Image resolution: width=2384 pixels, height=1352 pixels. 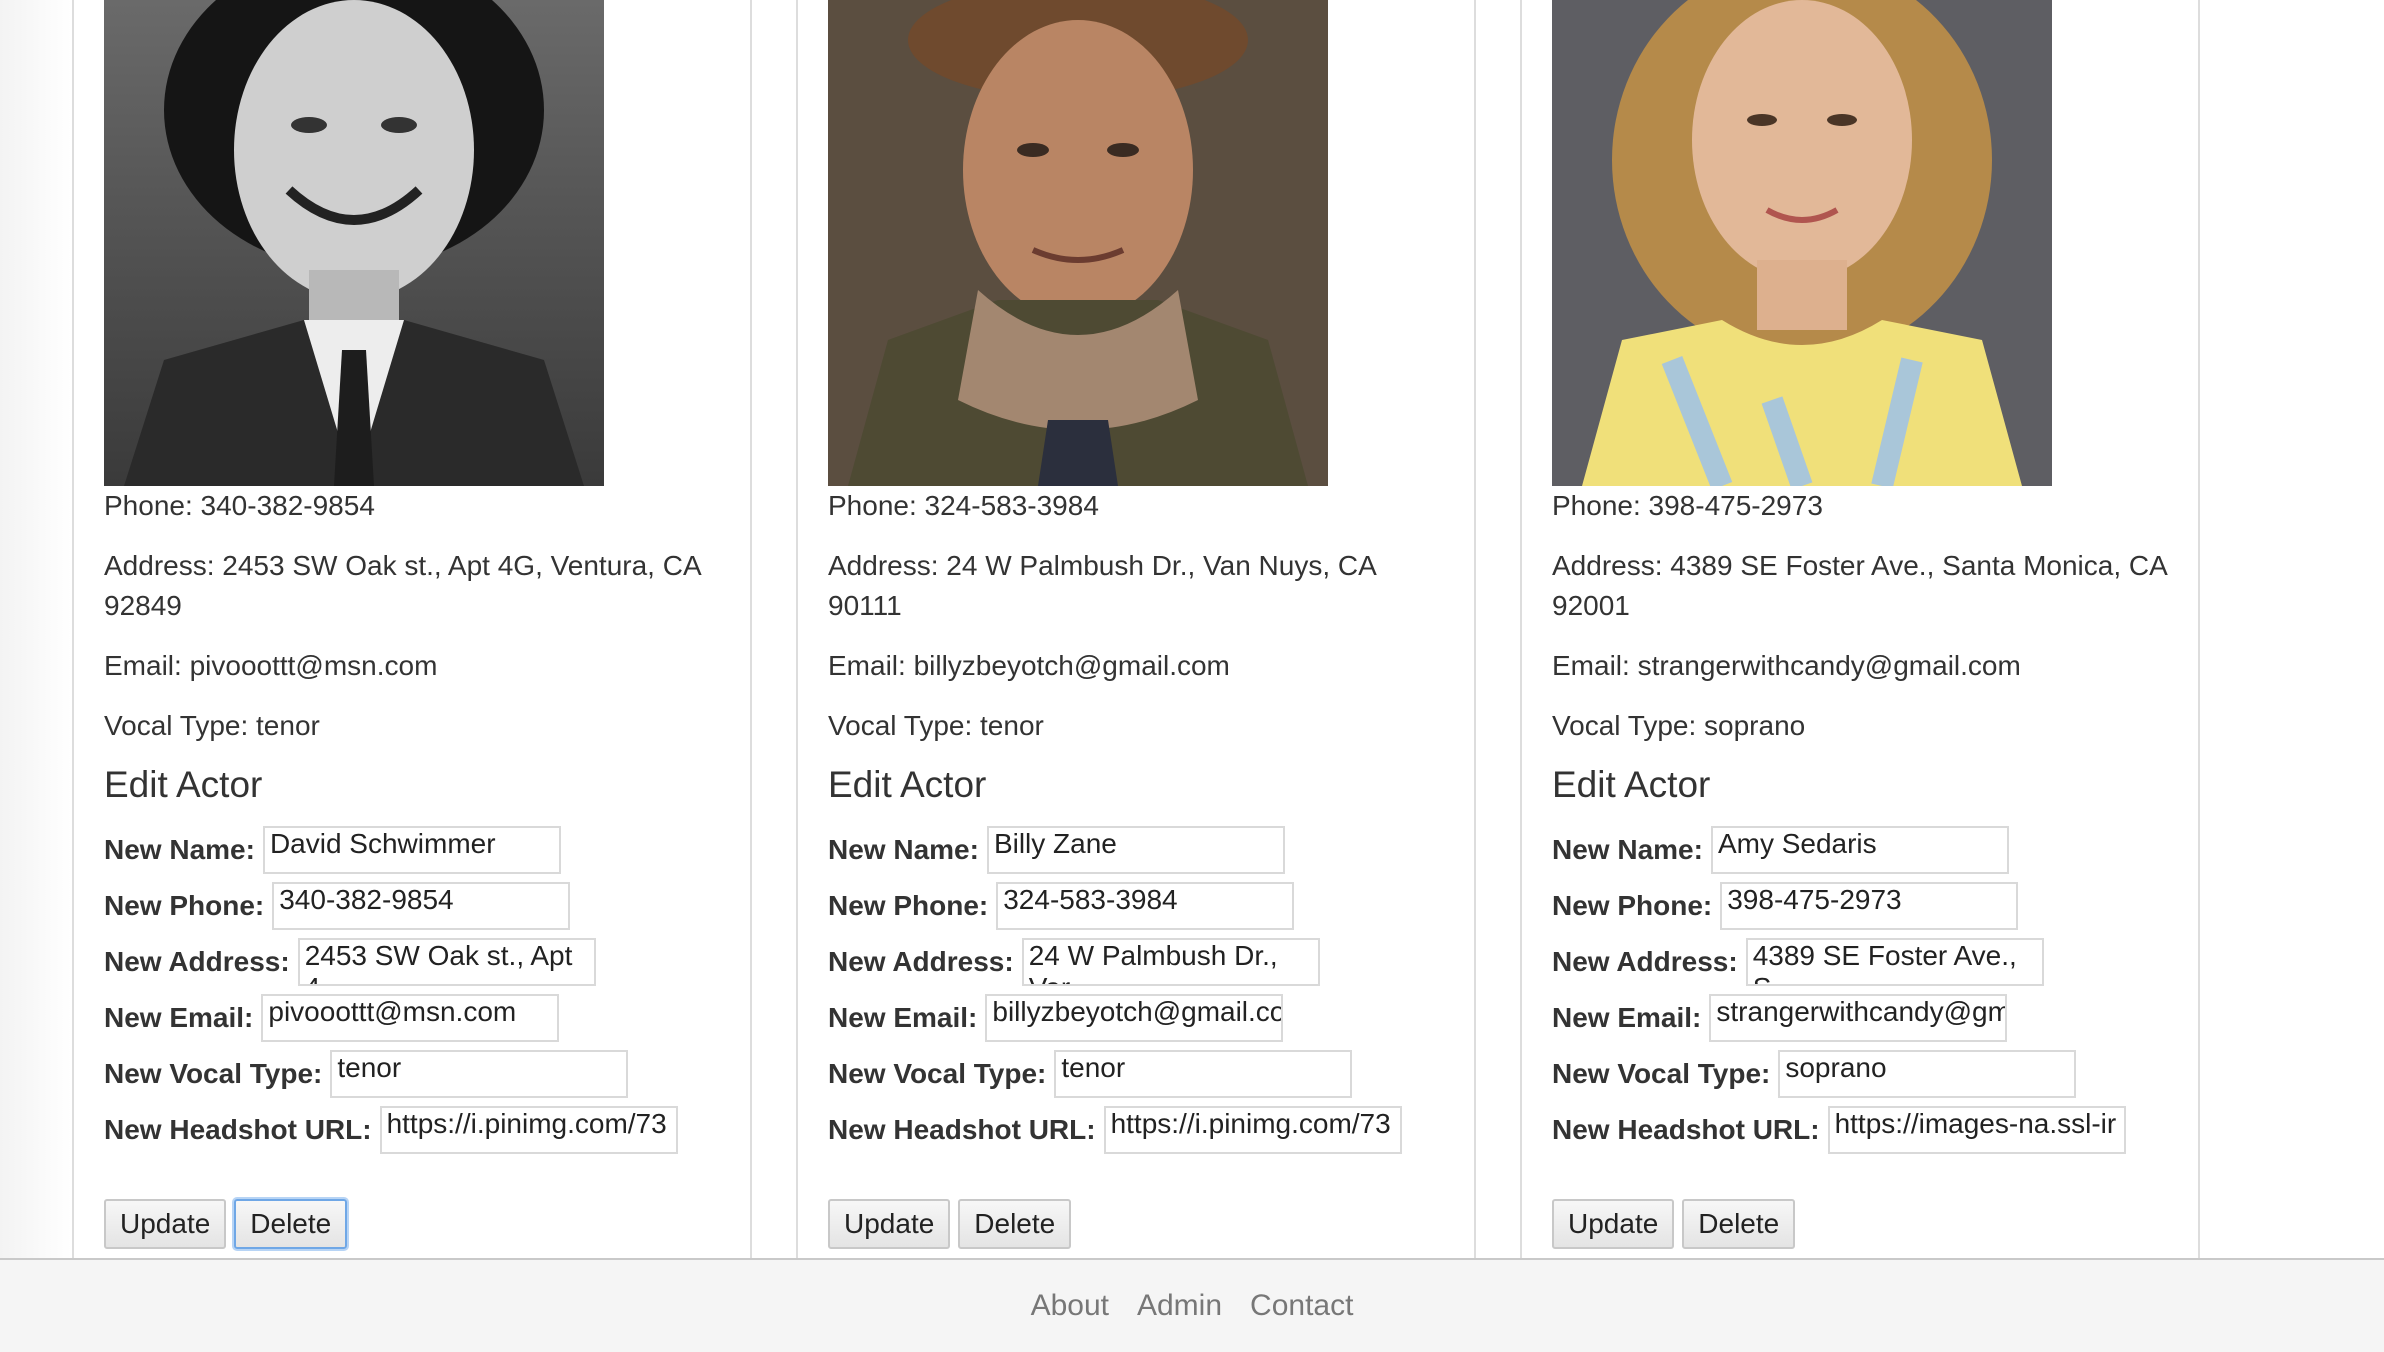 I want to click on new-address-input: 4389 SE Foster Ave., S, so click(x=1894, y=962).